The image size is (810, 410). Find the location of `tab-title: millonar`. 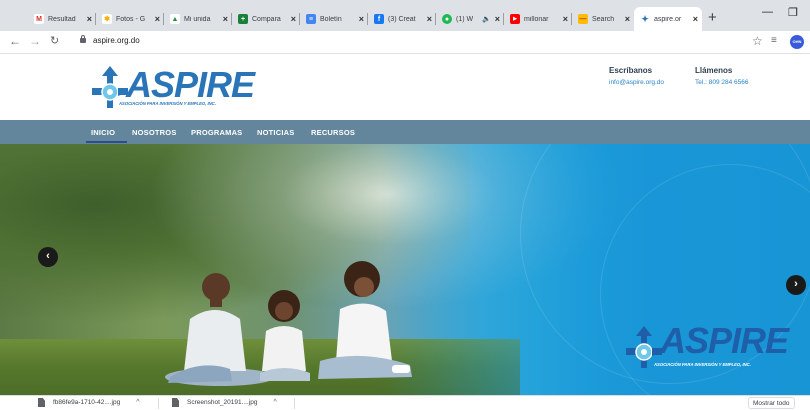

tab-title: millonar is located at coordinates (536, 19).